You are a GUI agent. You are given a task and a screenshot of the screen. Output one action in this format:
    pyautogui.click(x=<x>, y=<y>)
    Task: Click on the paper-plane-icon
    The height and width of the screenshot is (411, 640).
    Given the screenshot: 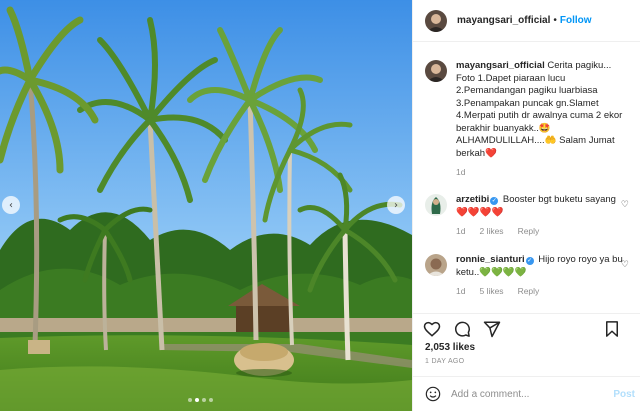 What is the action you would take?
    pyautogui.click(x=492, y=329)
    